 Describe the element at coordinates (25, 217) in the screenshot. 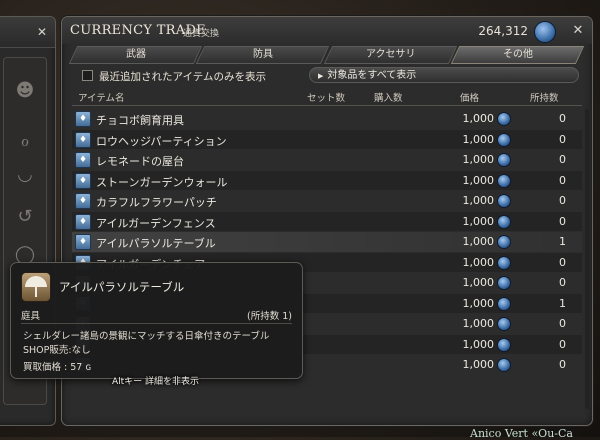

I see `bracelet-icon: ↺` at that location.